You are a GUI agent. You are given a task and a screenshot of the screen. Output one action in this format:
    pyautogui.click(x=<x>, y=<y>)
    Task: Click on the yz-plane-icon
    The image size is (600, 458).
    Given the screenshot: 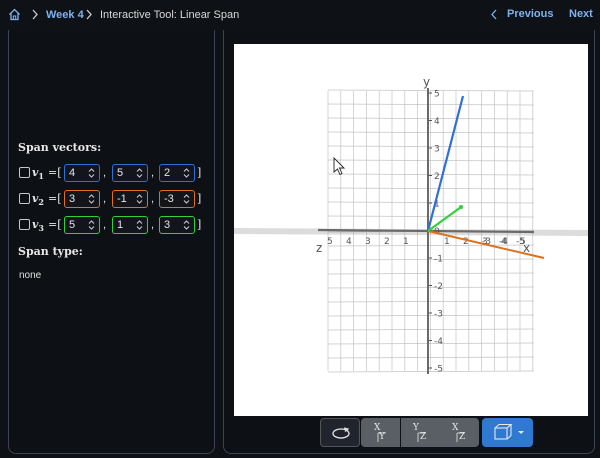 What is the action you would take?
    pyautogui.click(x=421, y=437)
    